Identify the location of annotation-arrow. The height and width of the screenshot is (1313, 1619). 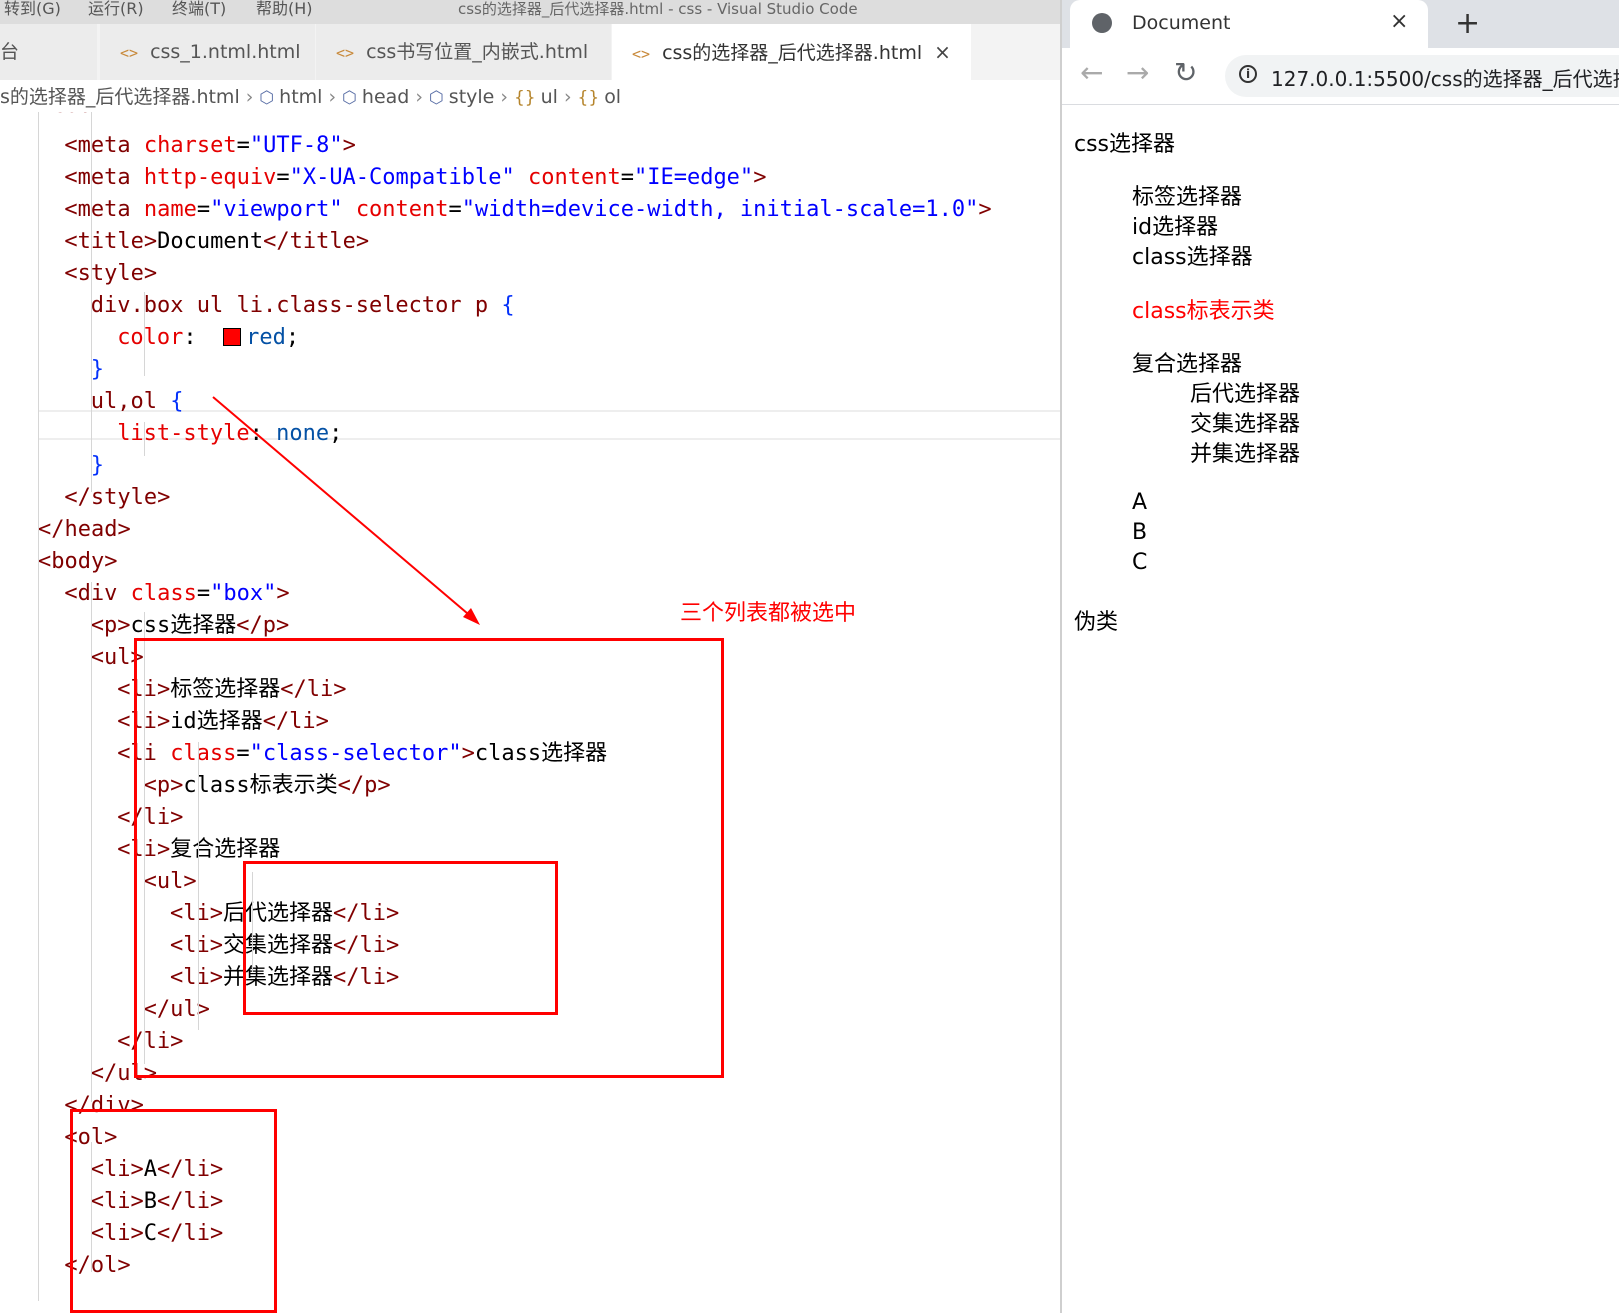
(346, 510).